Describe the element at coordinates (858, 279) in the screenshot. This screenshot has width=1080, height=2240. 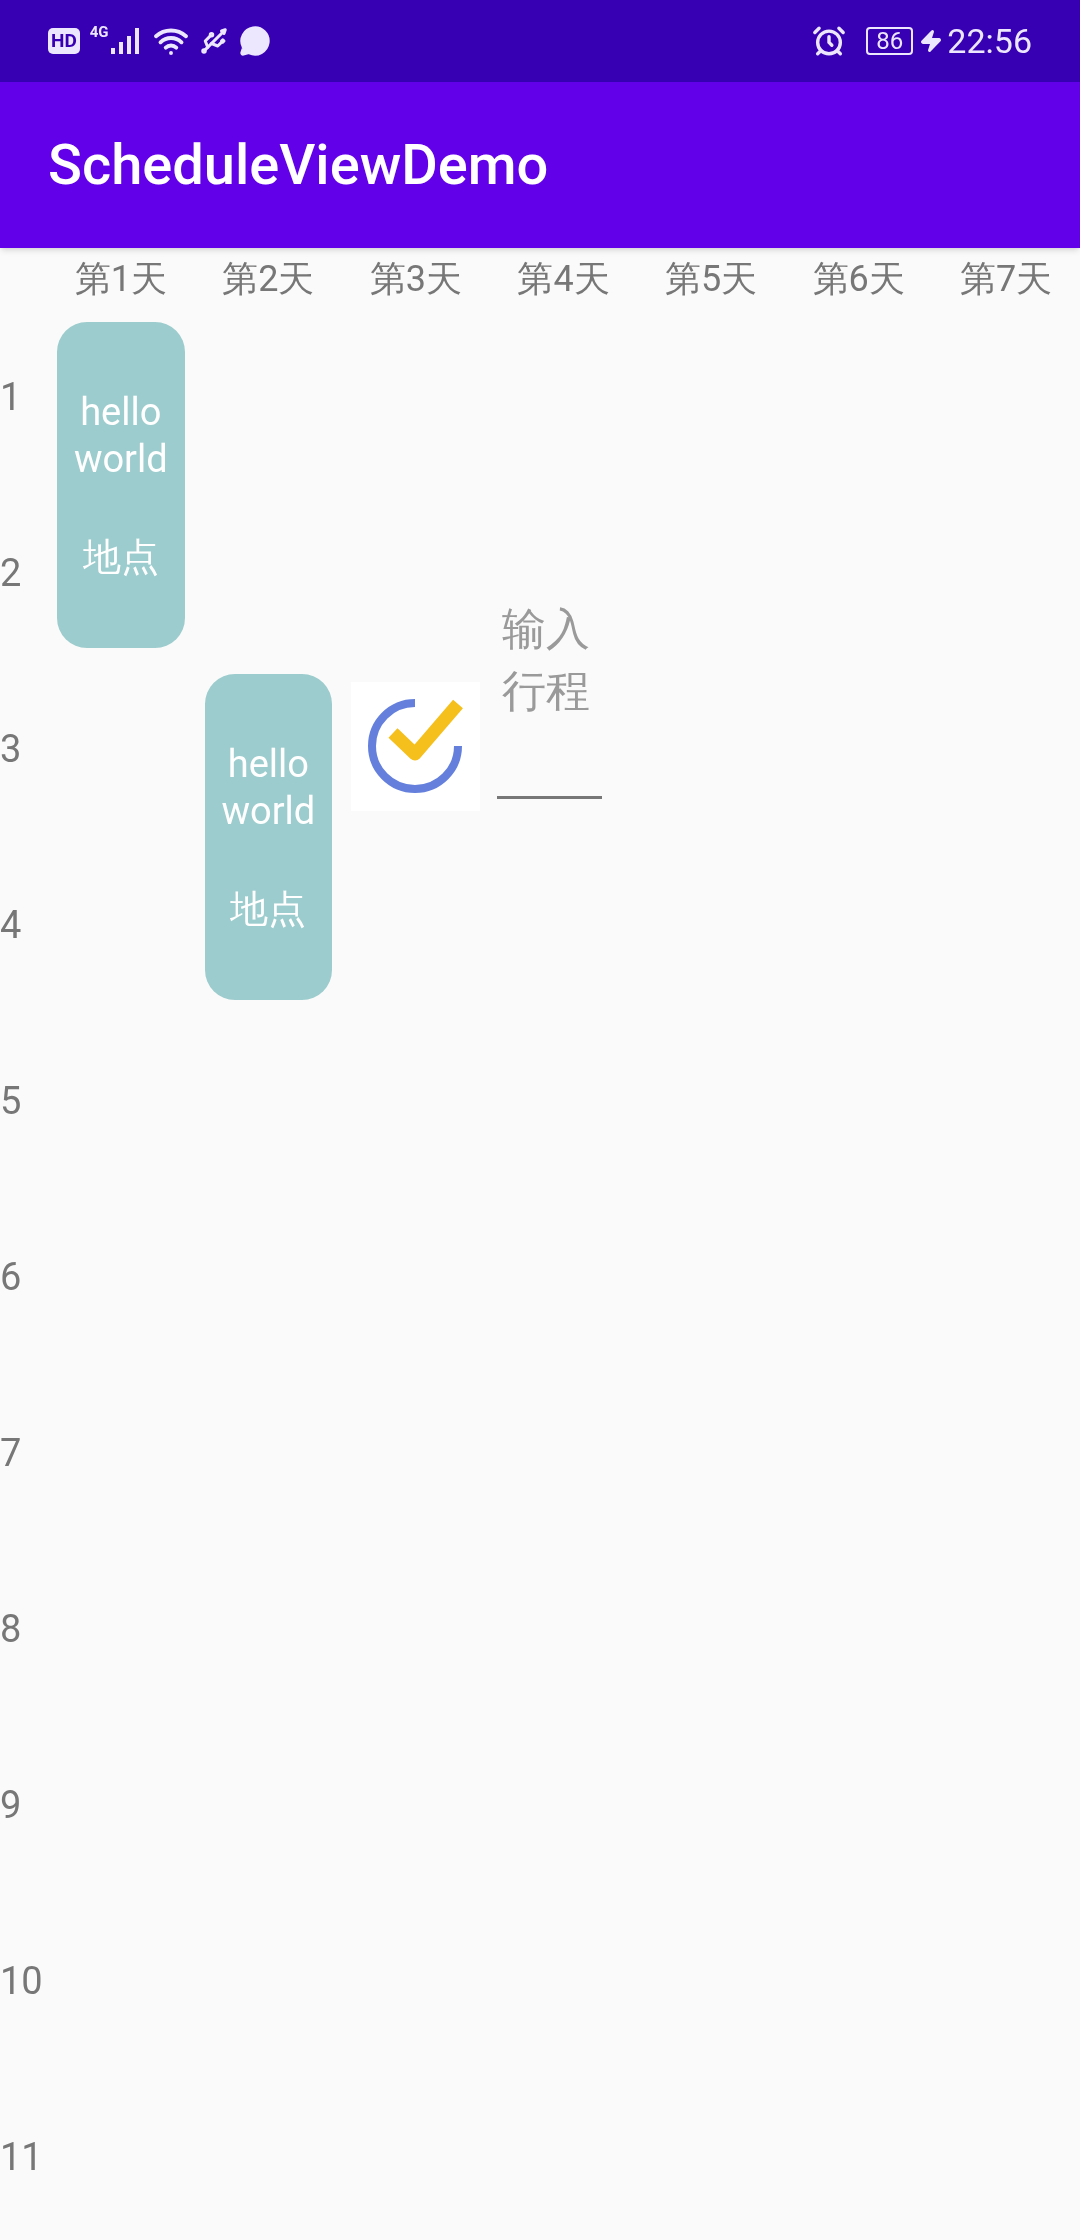
I see `day-header: 第6天` at that location.